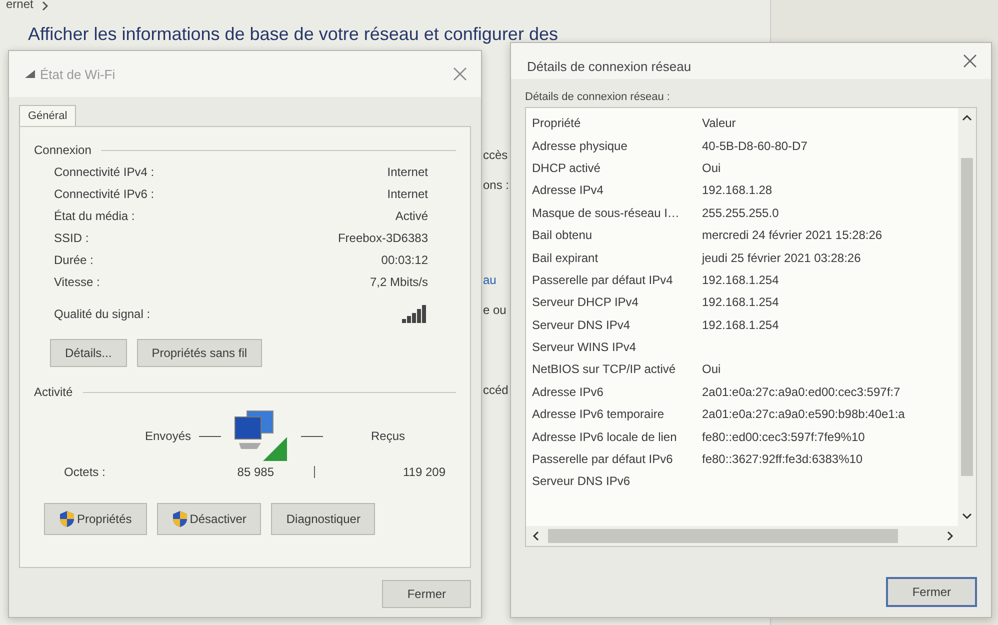  Describe the element at coordinates (568, 190) in the screenshot. I see `property-cell-text: Adresse IPv4` at that location.